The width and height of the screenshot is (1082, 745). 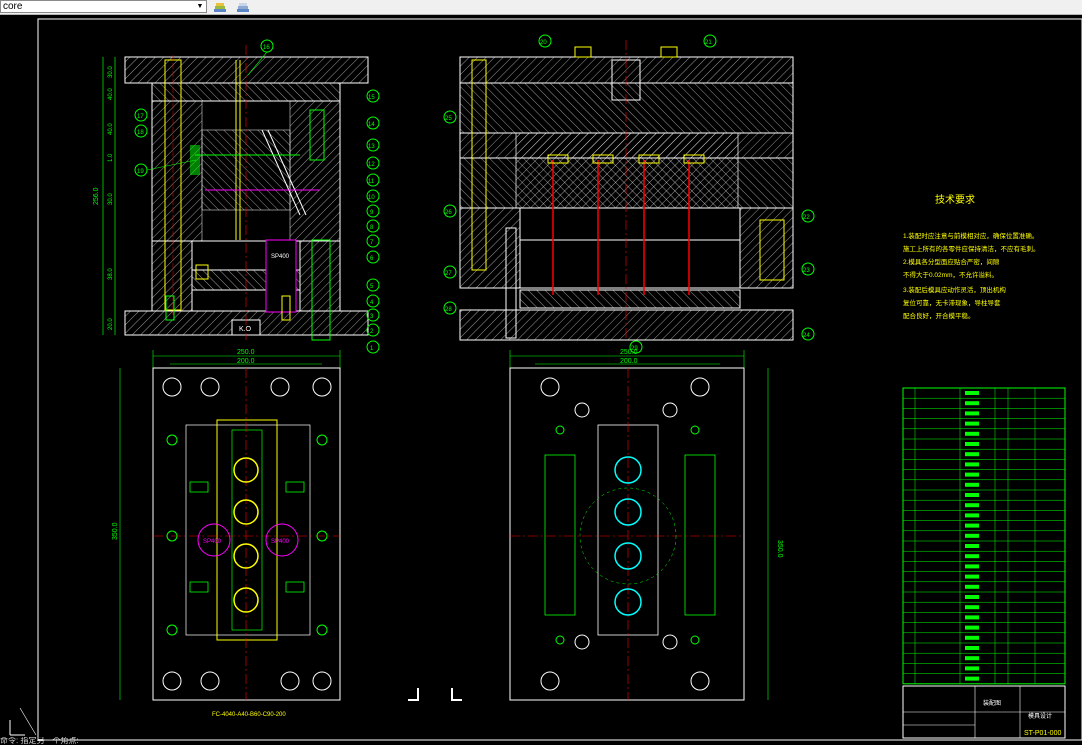 What do you see at coordinates (448, 274) in the screenshot?
I see `part-label-27: 27` at bounding box center [448, 274].